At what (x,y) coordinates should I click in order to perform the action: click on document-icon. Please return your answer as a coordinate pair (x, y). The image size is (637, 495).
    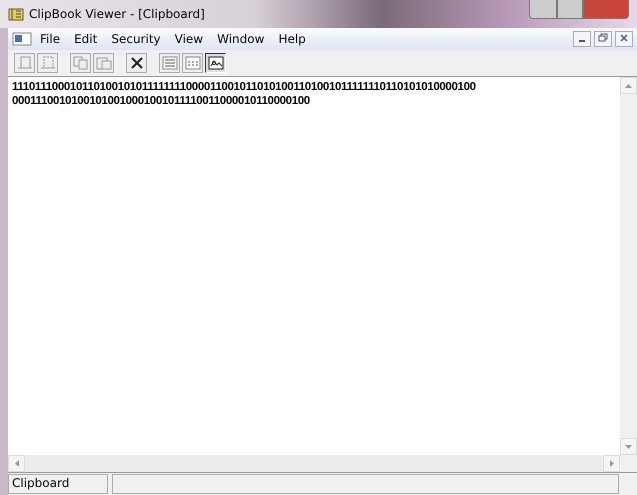
    Looking at the image, I should click on (22, 39).